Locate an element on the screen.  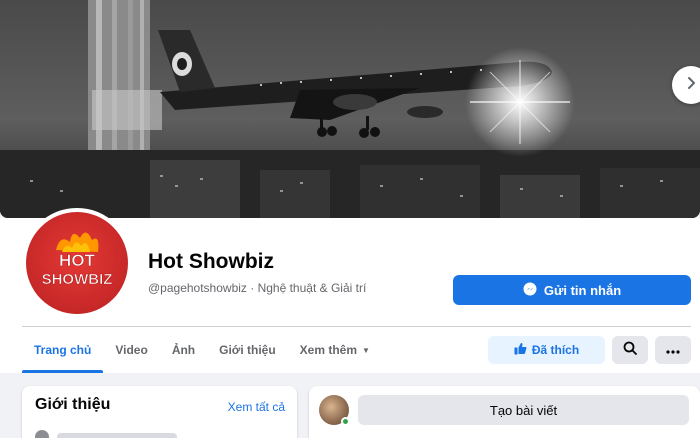
chevron-right-icon is located at coordinates (691, 85).